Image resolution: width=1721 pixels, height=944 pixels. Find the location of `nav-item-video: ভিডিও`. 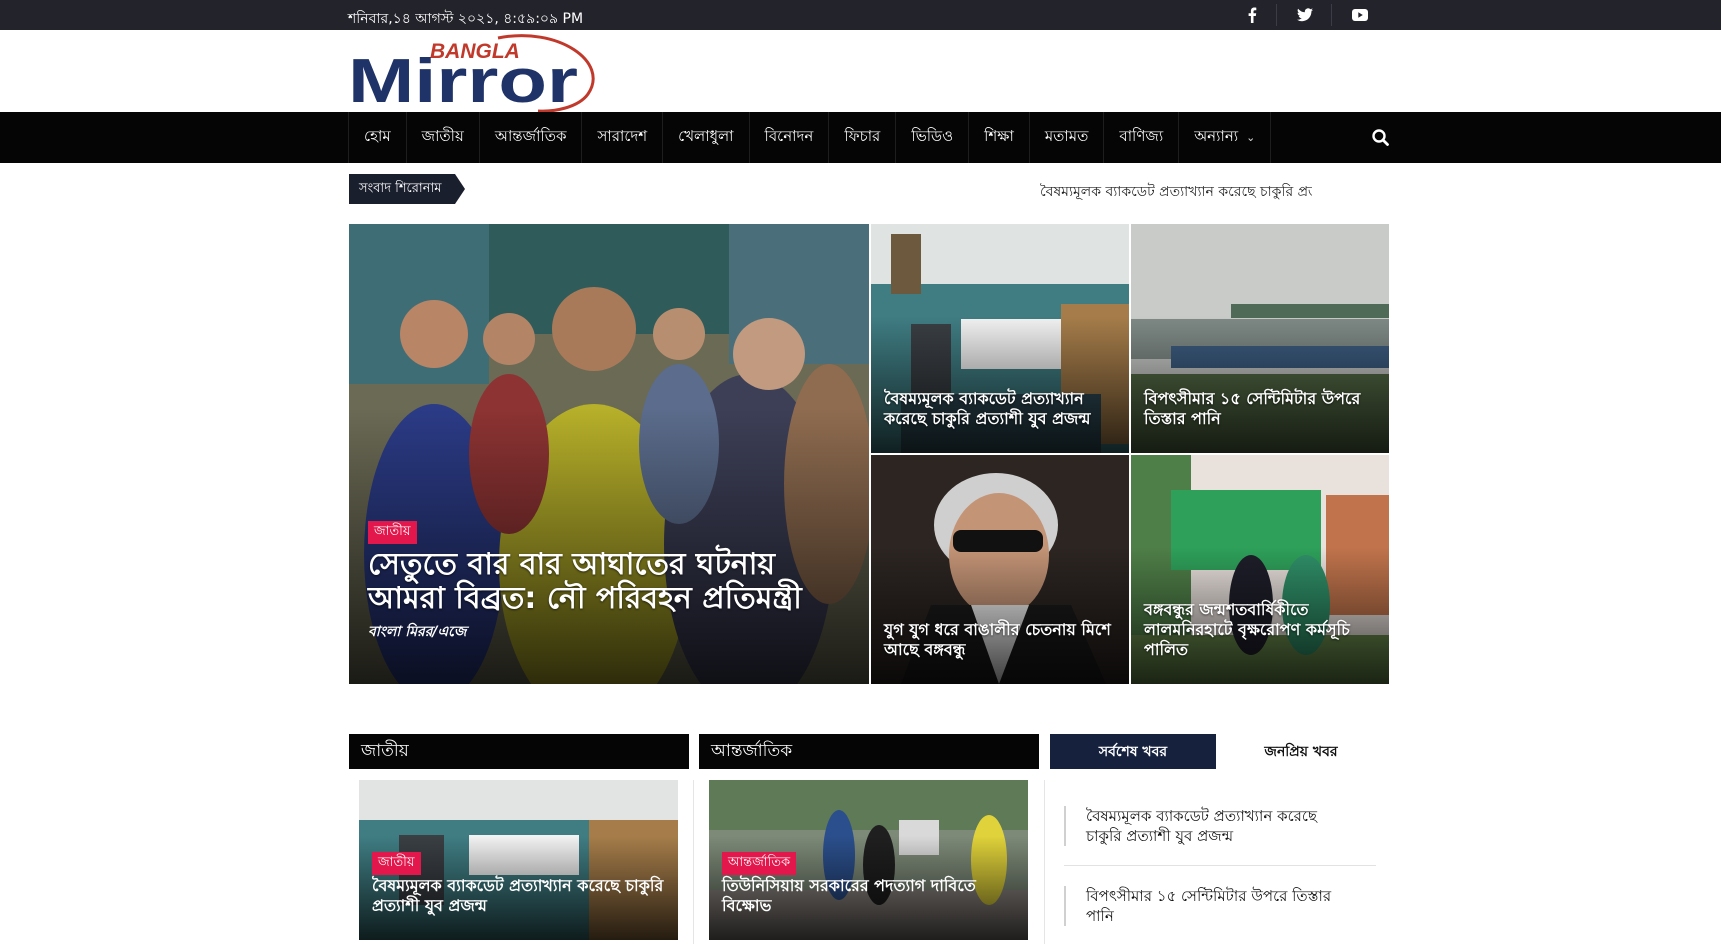

nav-item-video: ভিডিও is located at coordinates (933, 137).